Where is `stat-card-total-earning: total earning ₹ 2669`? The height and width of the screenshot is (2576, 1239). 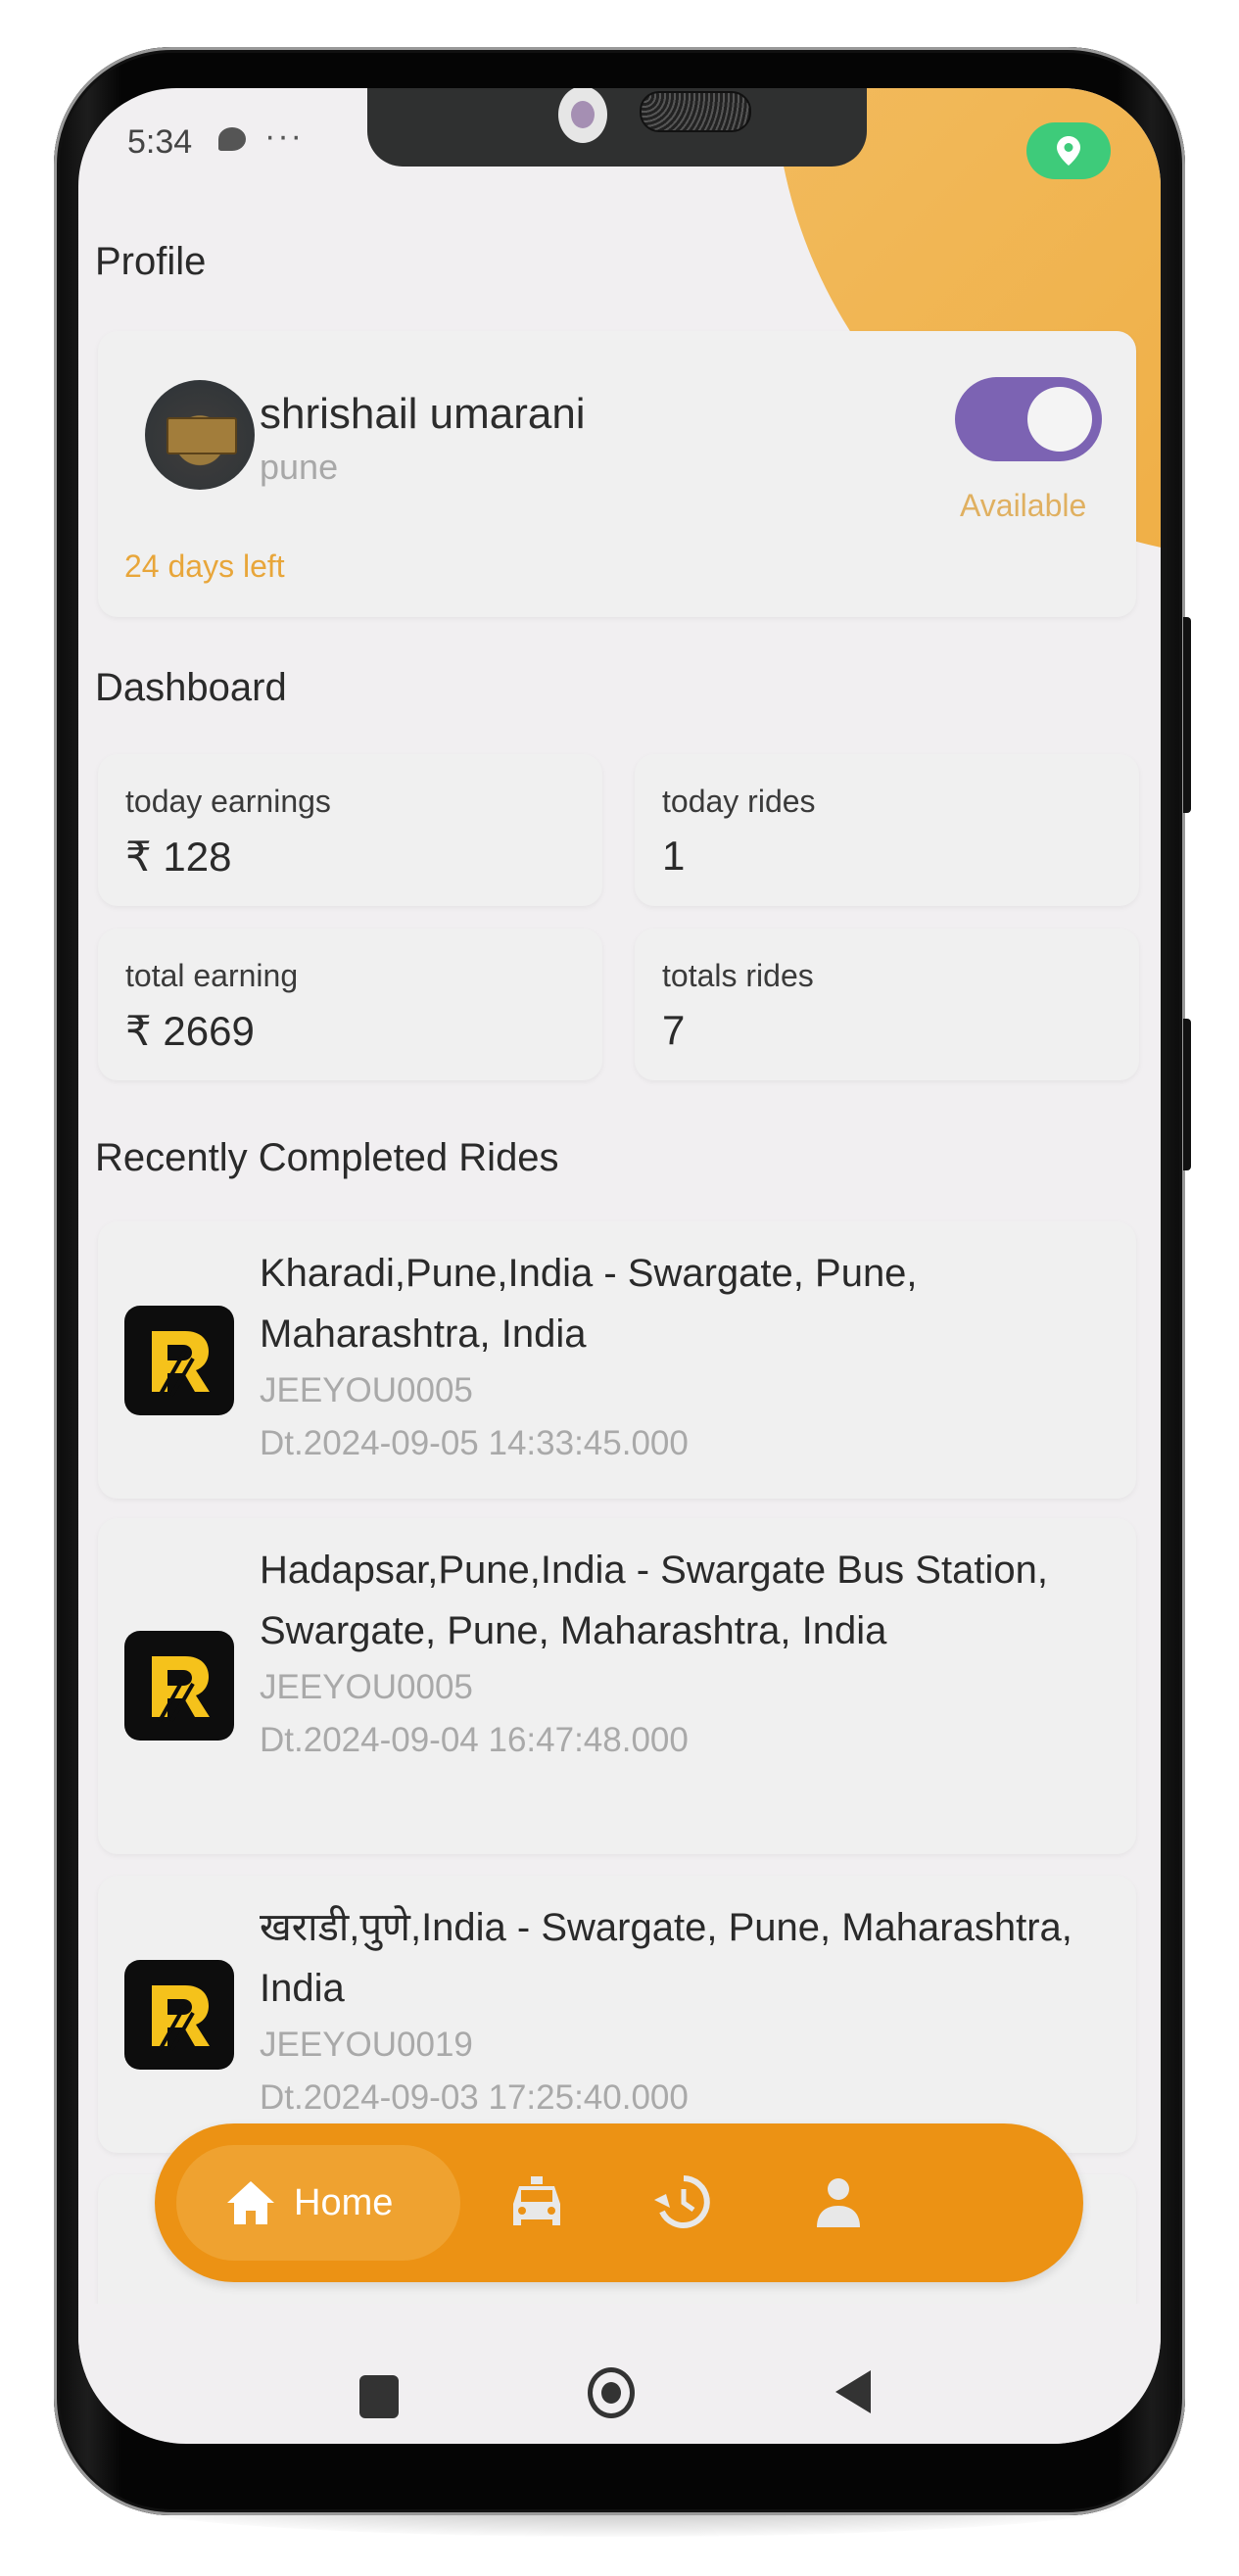 stat-card-total-earning: total earning ₹ 2669 is located at coordinates (350, 1005).